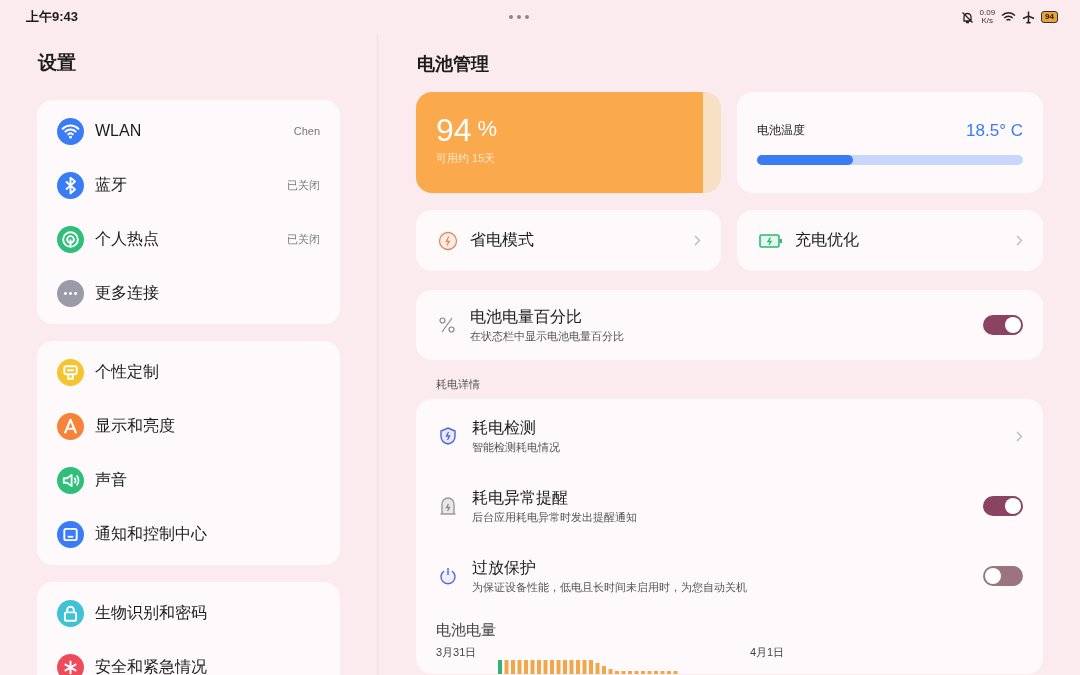 This screenshot has height=675, width=1080. What do you see at coordinates (516, 447) in the screenshot?
I see `setting-description: 智能检测耗电情况` at bounding box center [516, 447].